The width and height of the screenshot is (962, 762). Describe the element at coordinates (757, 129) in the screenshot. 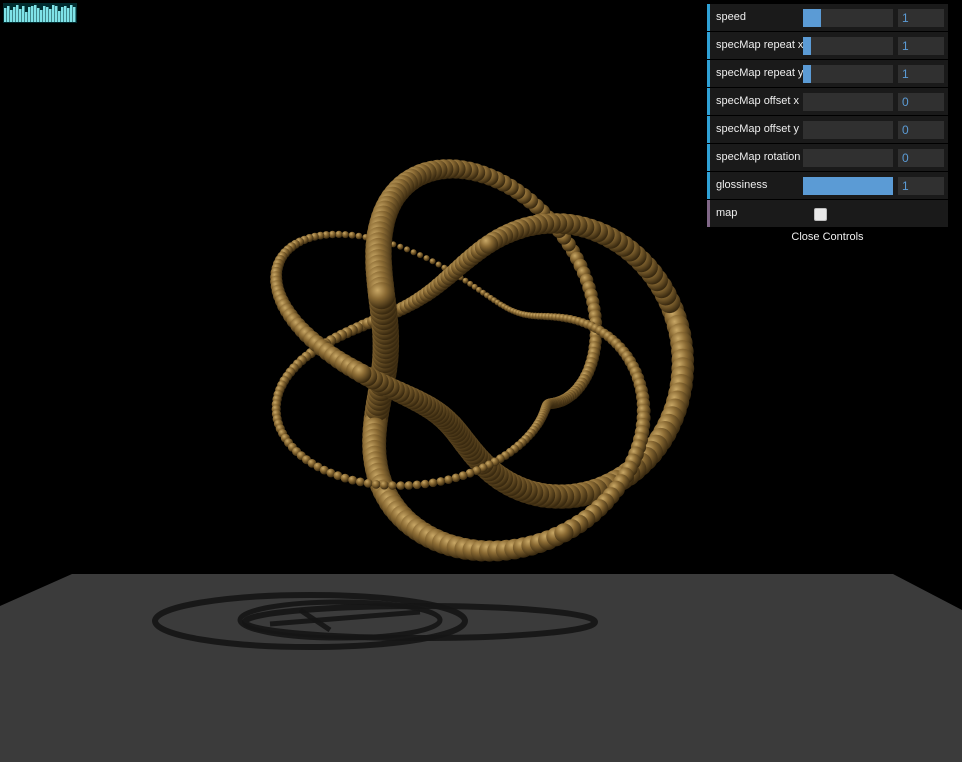

I see `controller-label: specMap offset y` at that location.